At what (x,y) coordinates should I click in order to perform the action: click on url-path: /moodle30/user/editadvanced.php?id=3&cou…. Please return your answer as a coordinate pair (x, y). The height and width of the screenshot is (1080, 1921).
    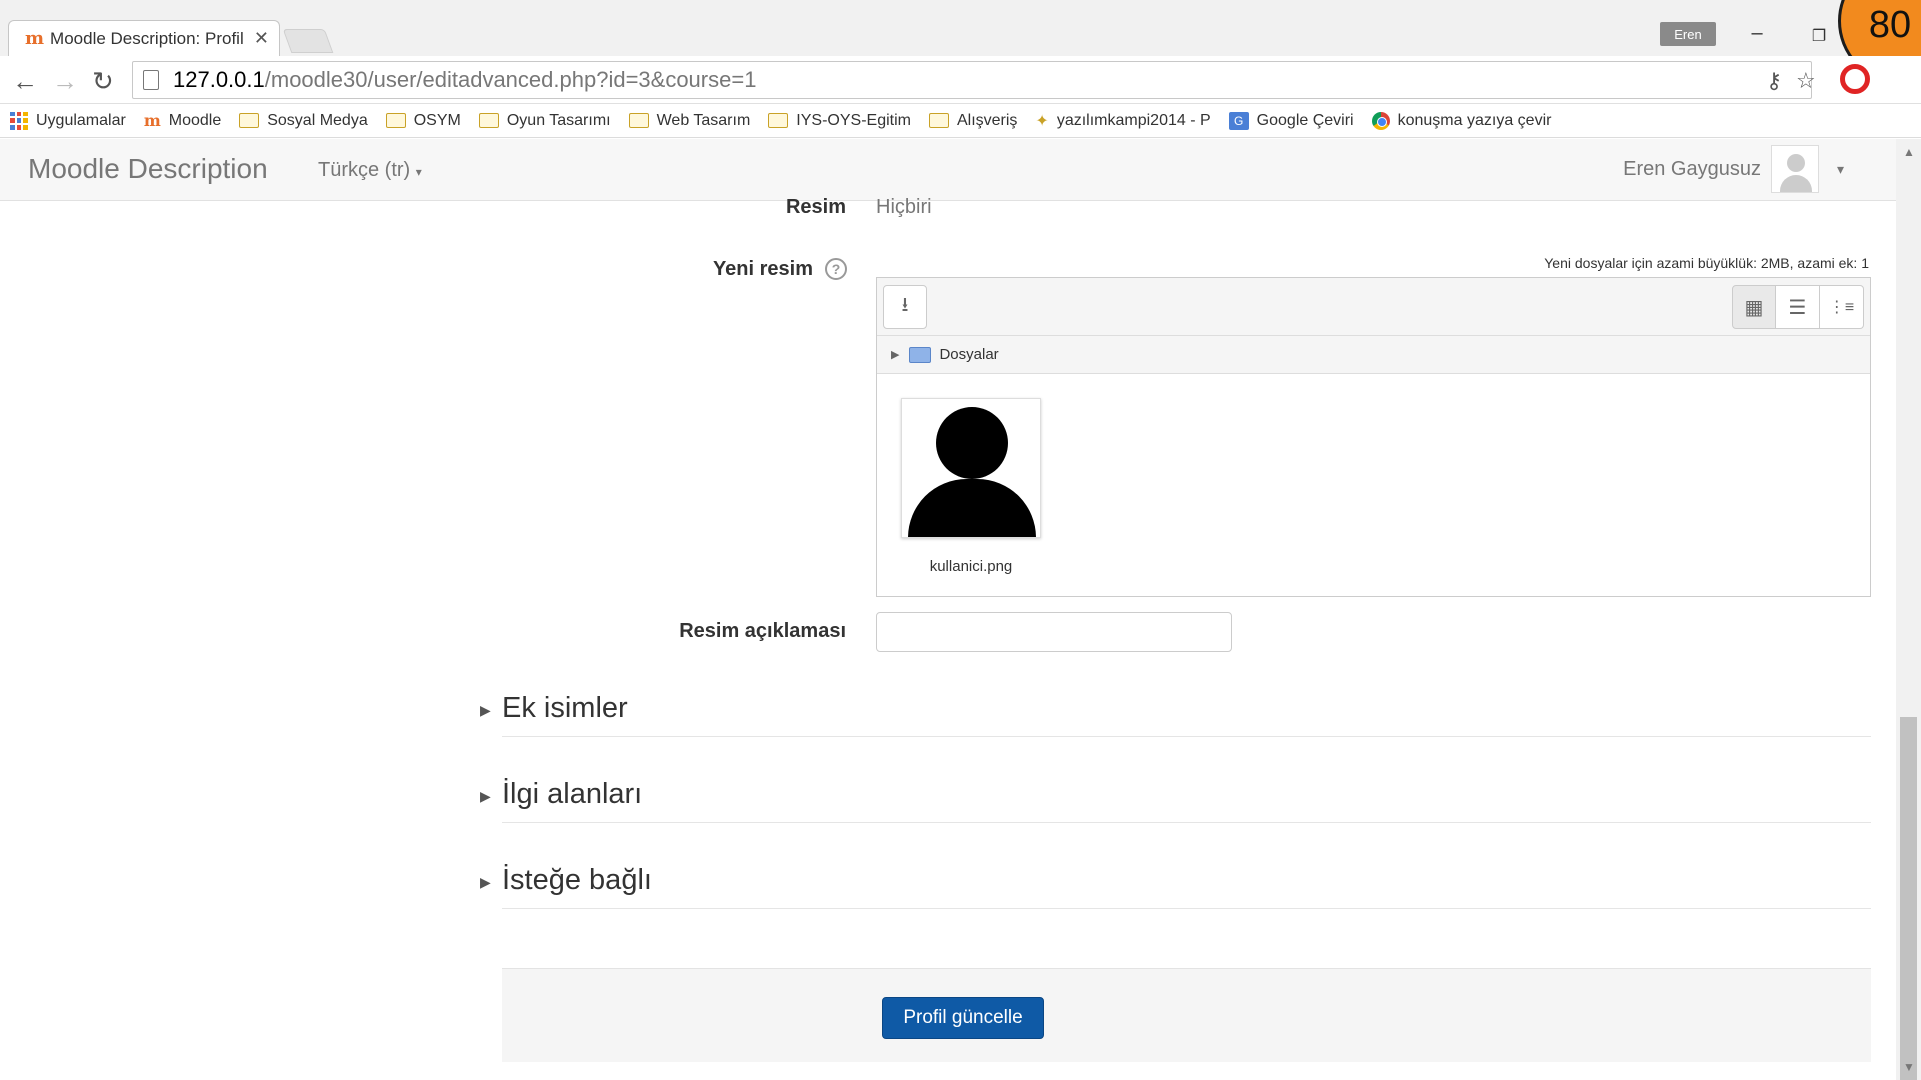
    Looking at the image, I should click on (510, 79).